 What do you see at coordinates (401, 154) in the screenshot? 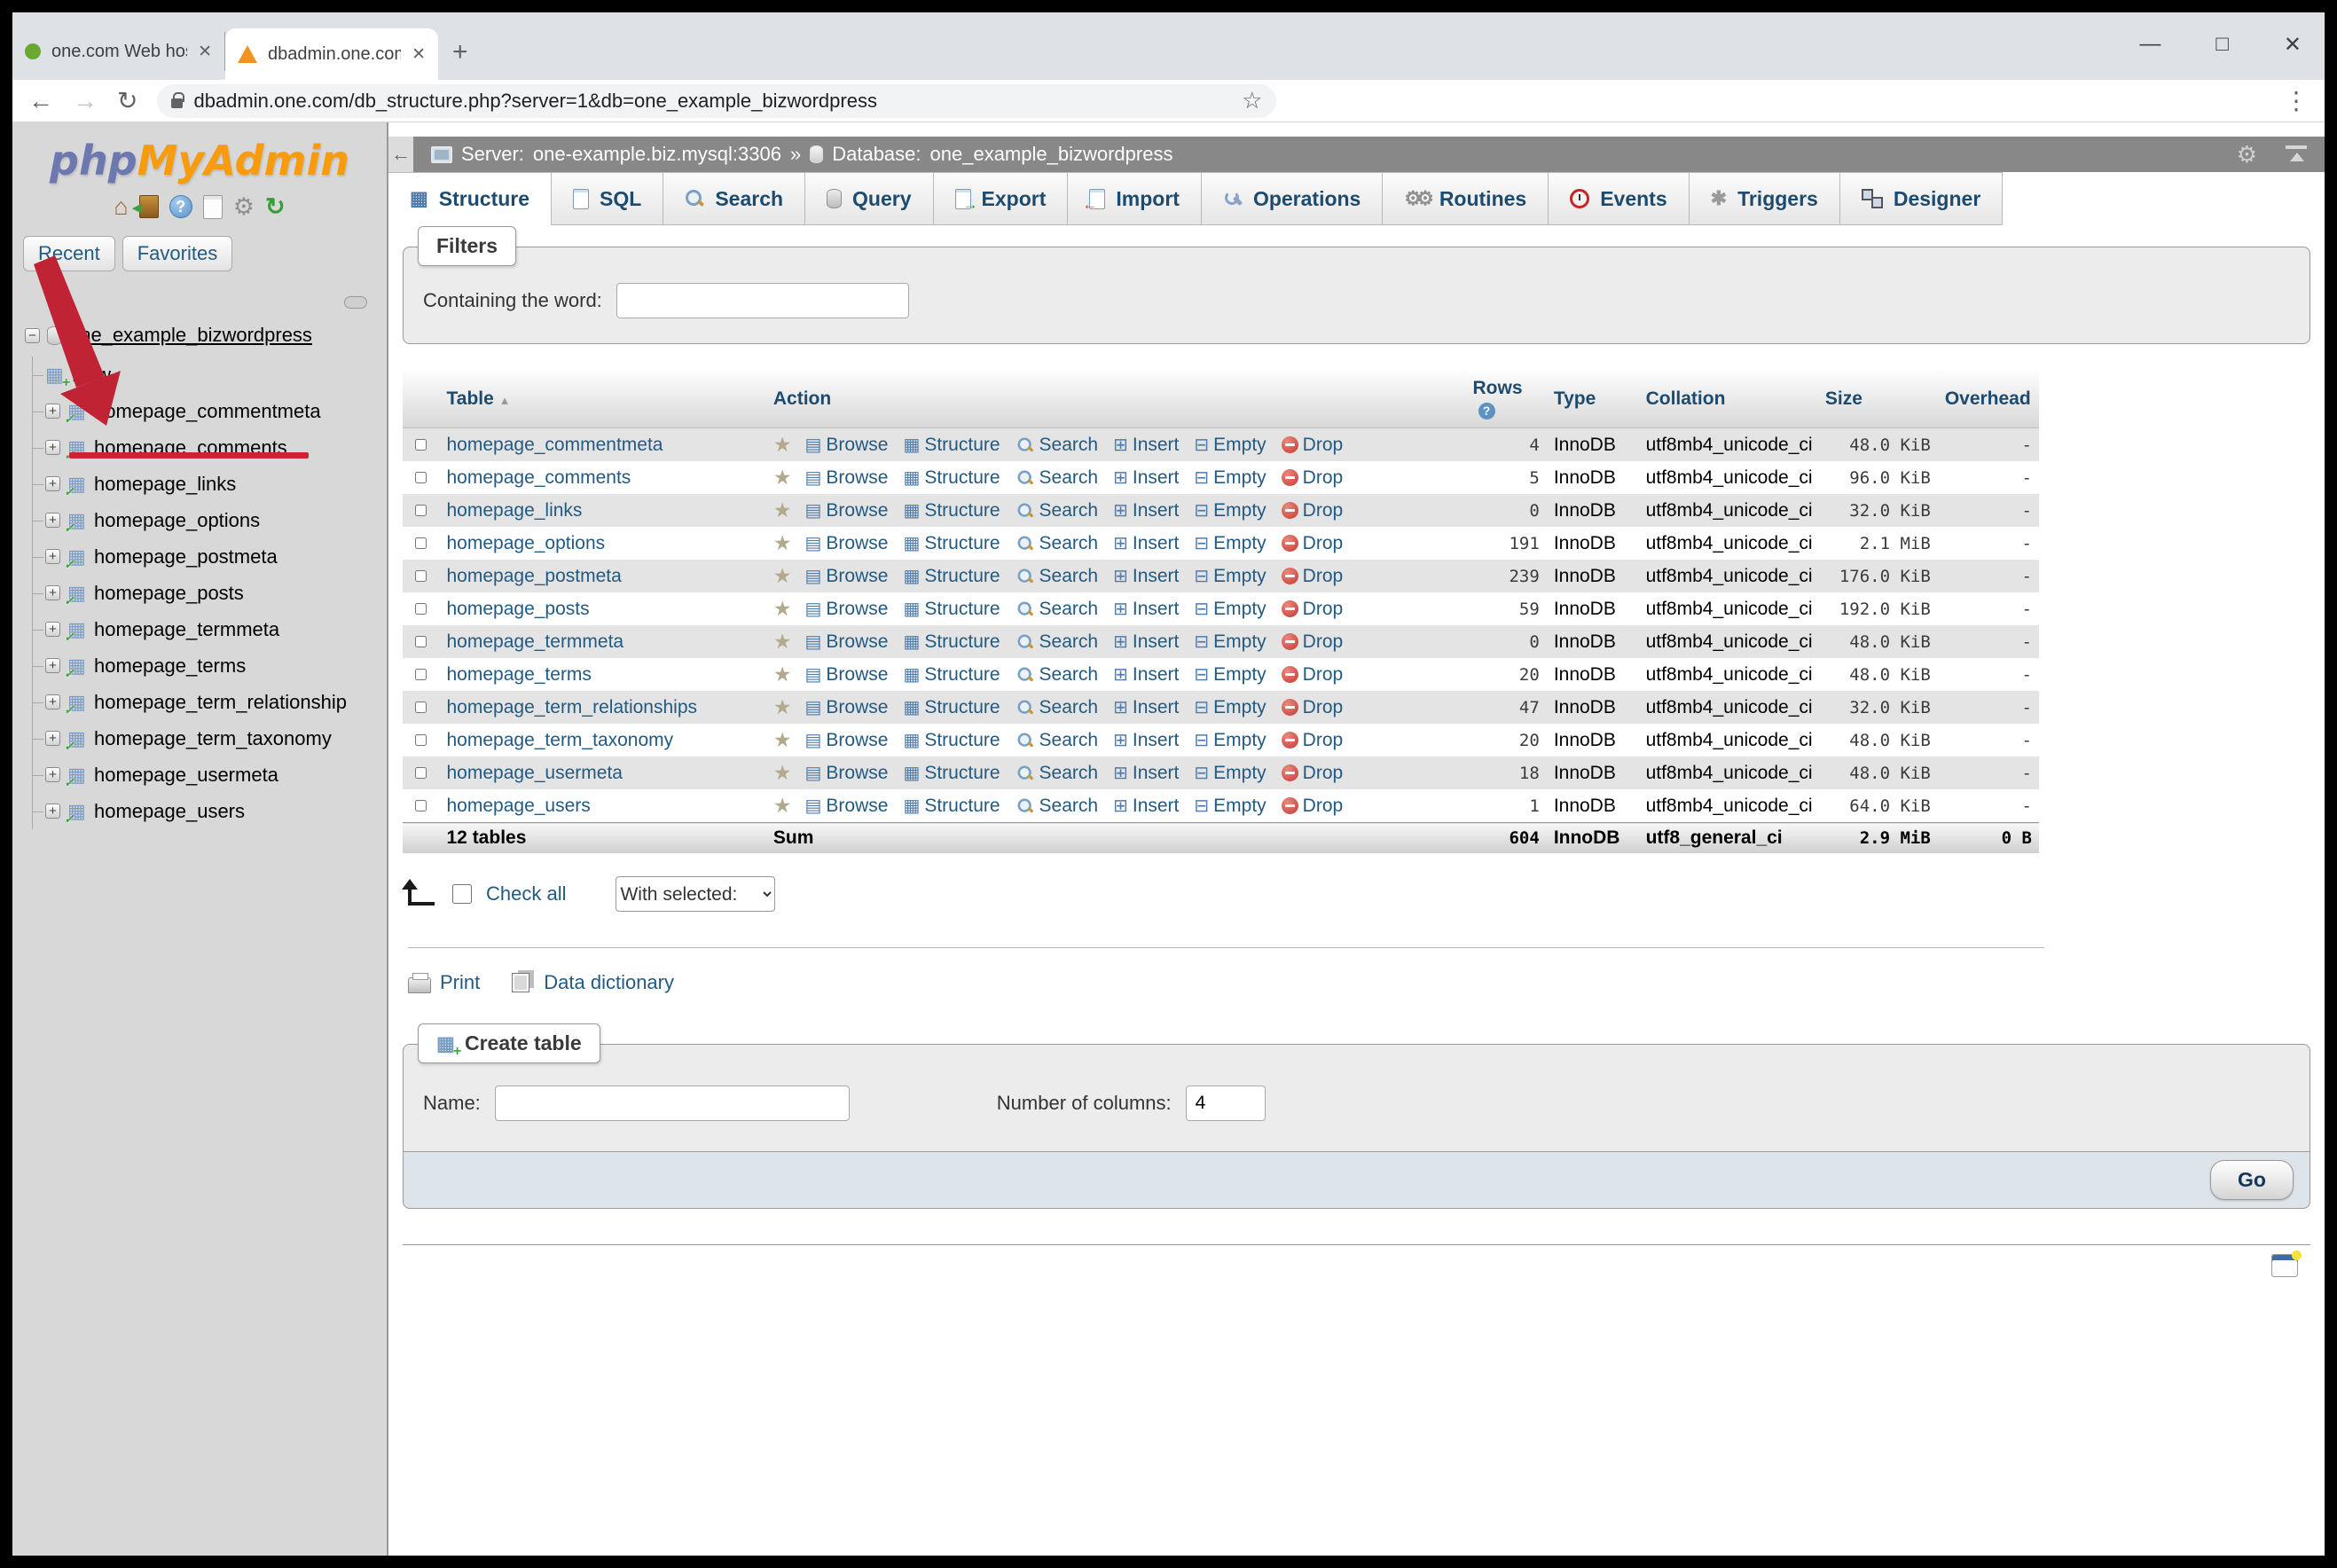
I see `scroll-left-button: ←` at bounding box center [401, 154].